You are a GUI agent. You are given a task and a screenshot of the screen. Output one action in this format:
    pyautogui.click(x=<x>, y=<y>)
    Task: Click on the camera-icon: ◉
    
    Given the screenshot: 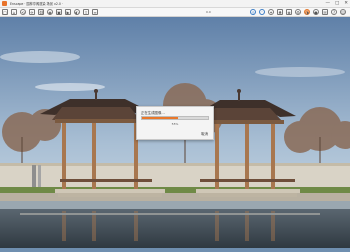 What is the action you would take?
    pyautogui.click(x=50, y=12)
    